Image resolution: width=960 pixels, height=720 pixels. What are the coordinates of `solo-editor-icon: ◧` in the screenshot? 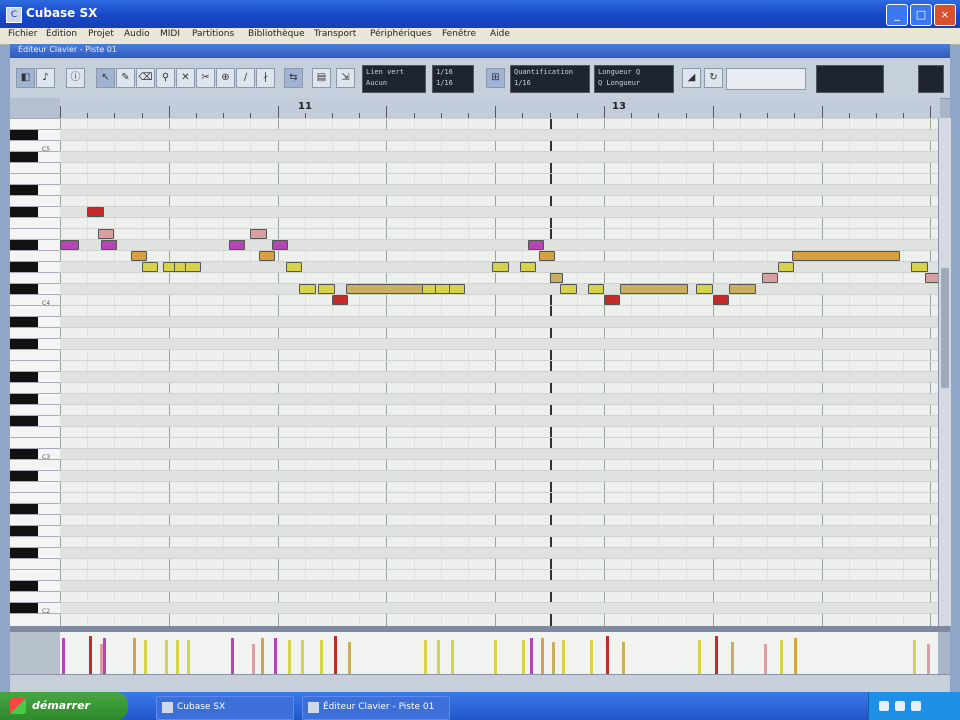 It's located at (25, 78).